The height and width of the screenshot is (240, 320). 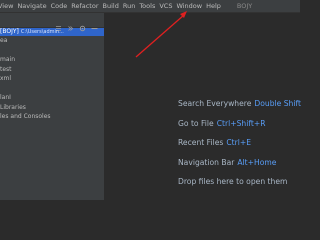 What do you see at coordinates (239, 129) in the screenshot?
I see `hint-go-to-file: Go to File Ctrl+Shift+R` at bounding box center [239, 129].